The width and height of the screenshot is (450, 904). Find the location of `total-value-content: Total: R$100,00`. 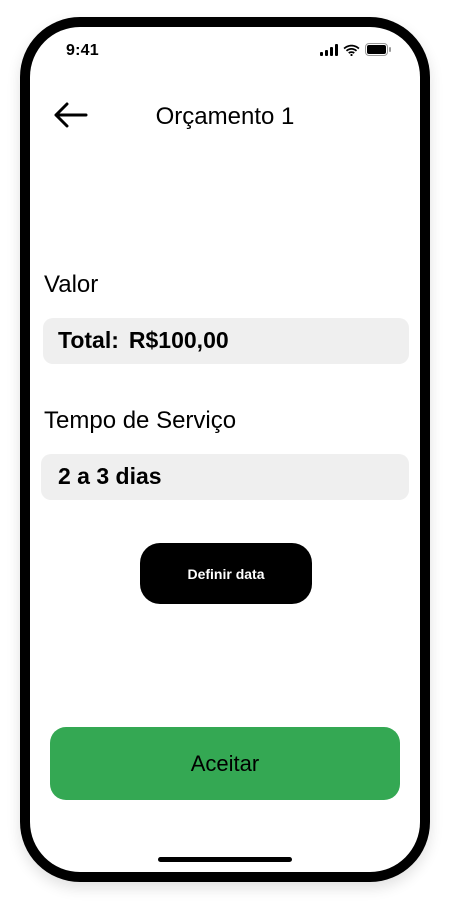

total-value-content: Total: R$100,00 is located at coordinates (143, 340).